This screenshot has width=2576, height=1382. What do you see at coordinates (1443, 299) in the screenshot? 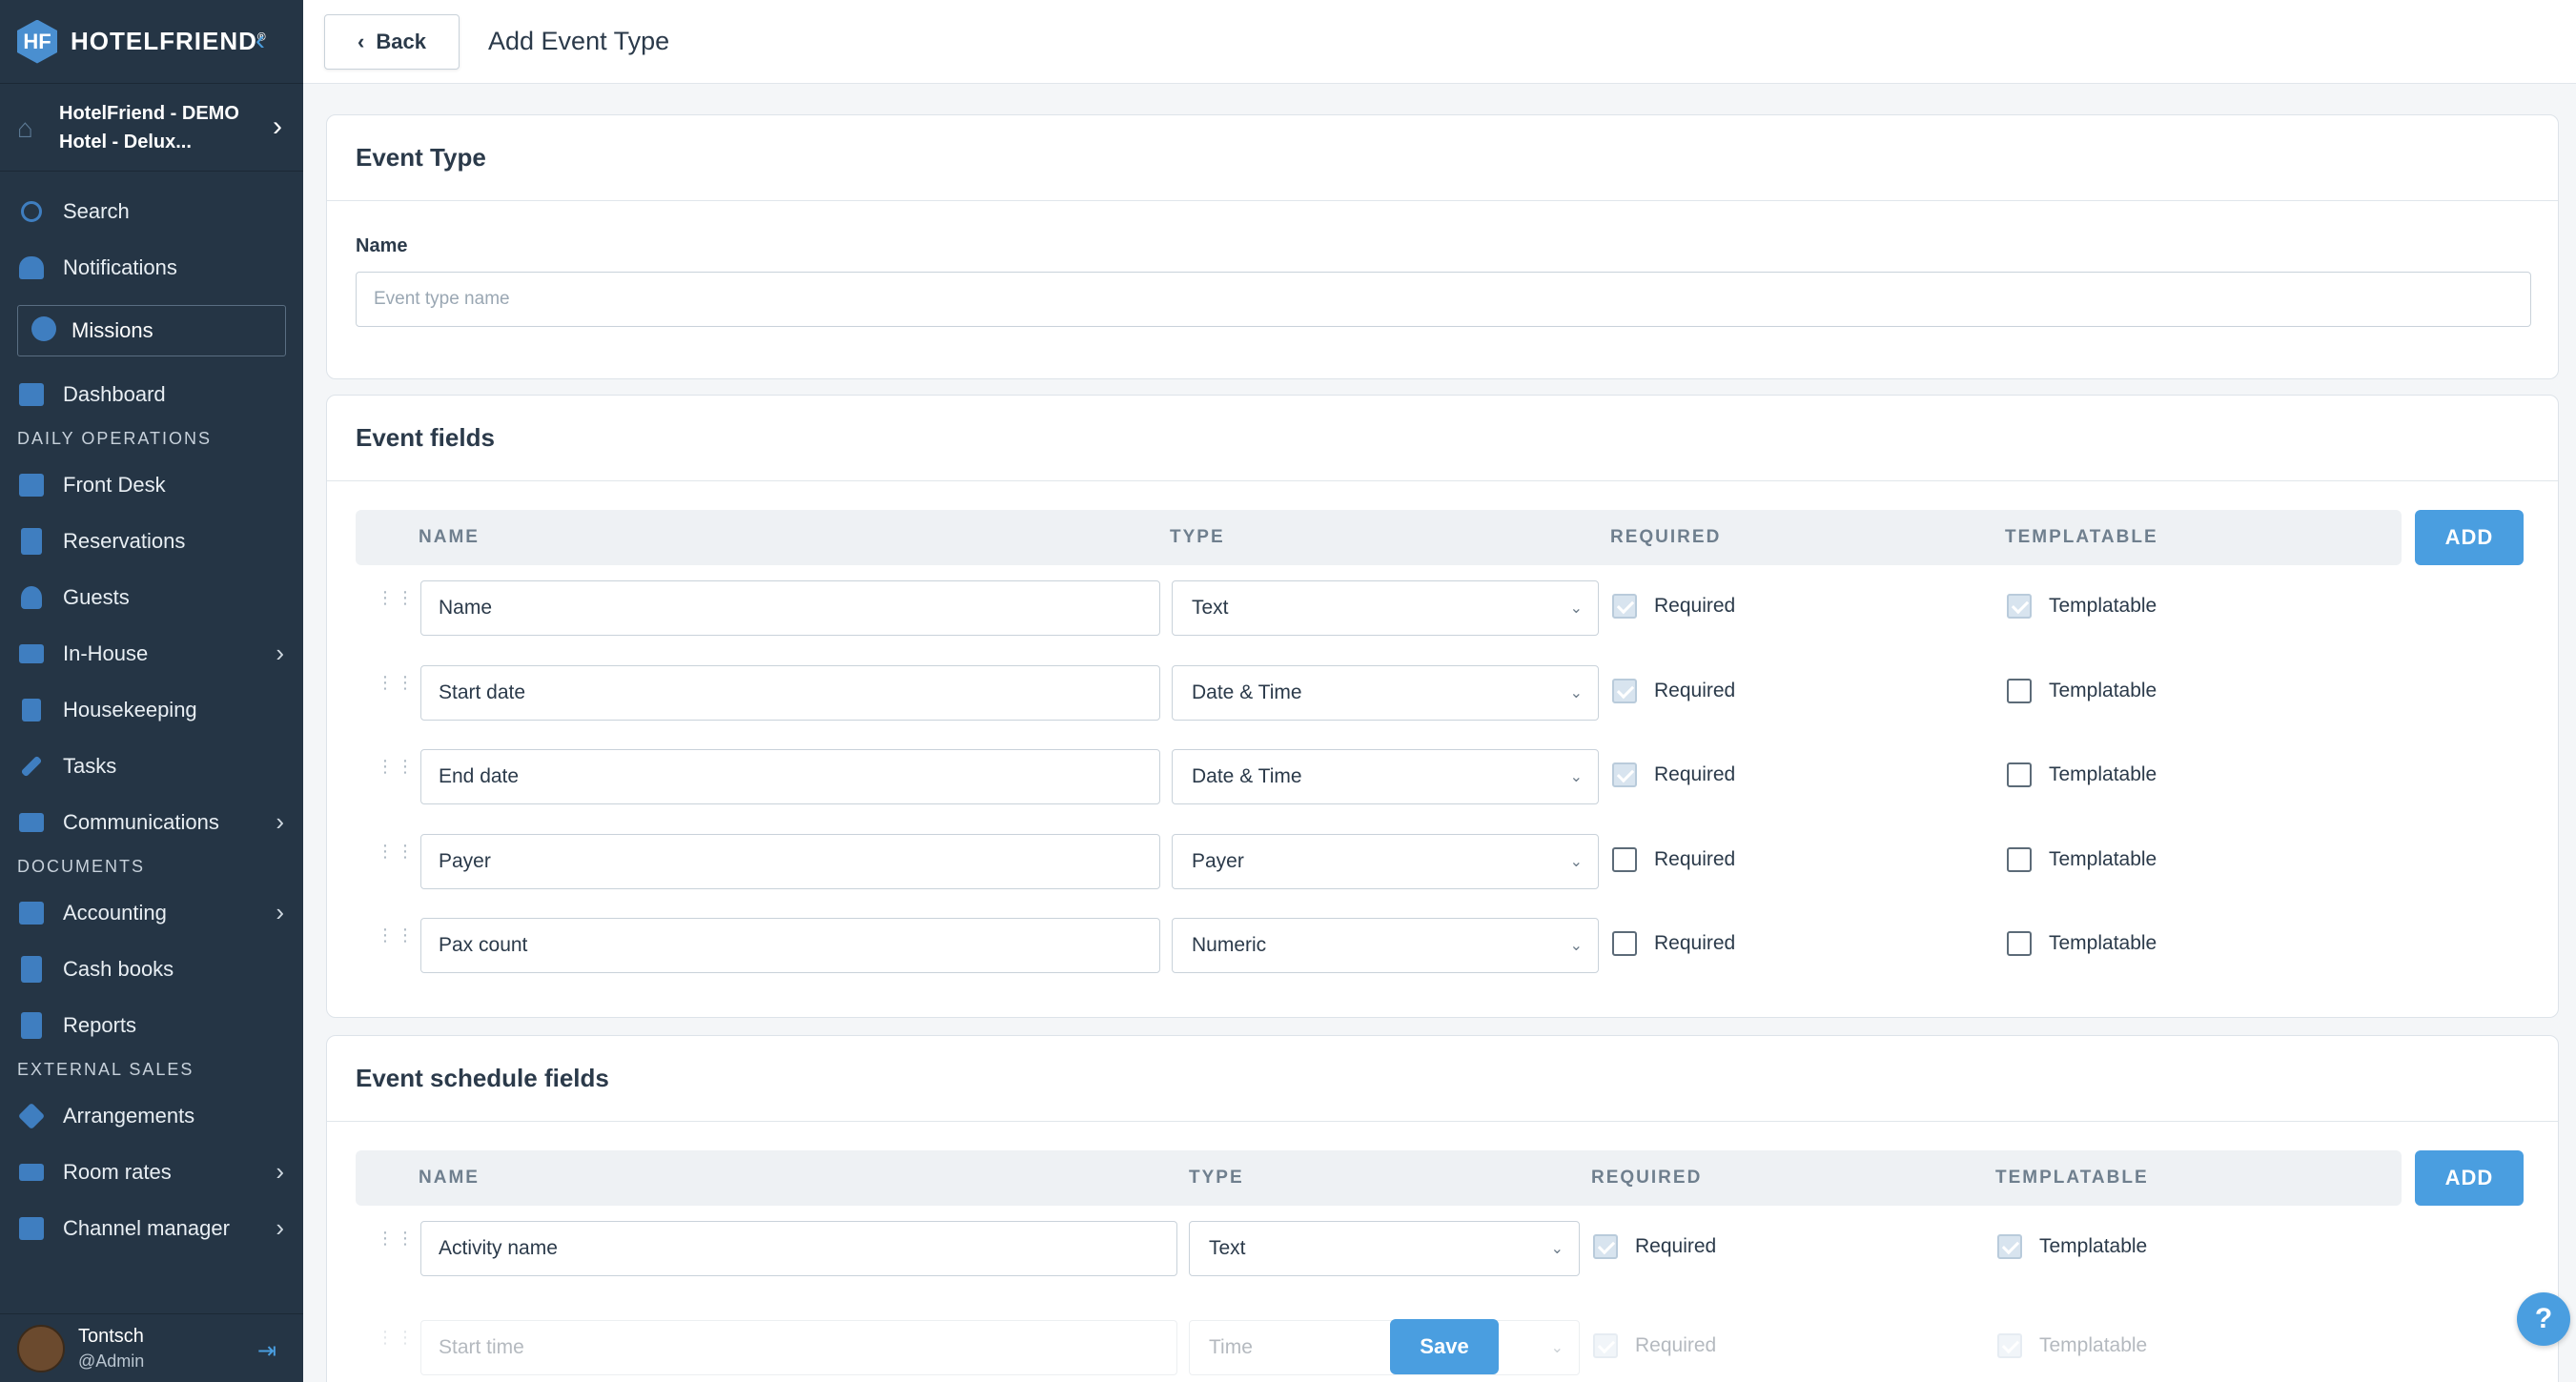
I see `event-type-name-input: Event type name` at bounding box center [1443, 299].